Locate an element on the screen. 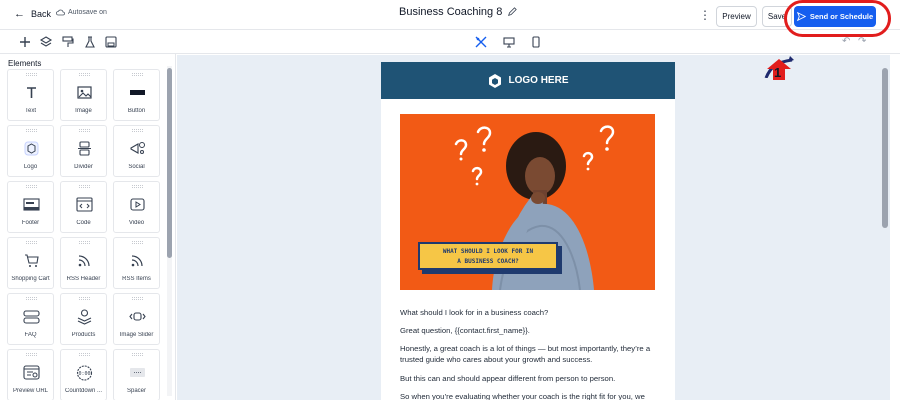  element-tile-rss-header: RSS Header is located at coordinates (83, 263).